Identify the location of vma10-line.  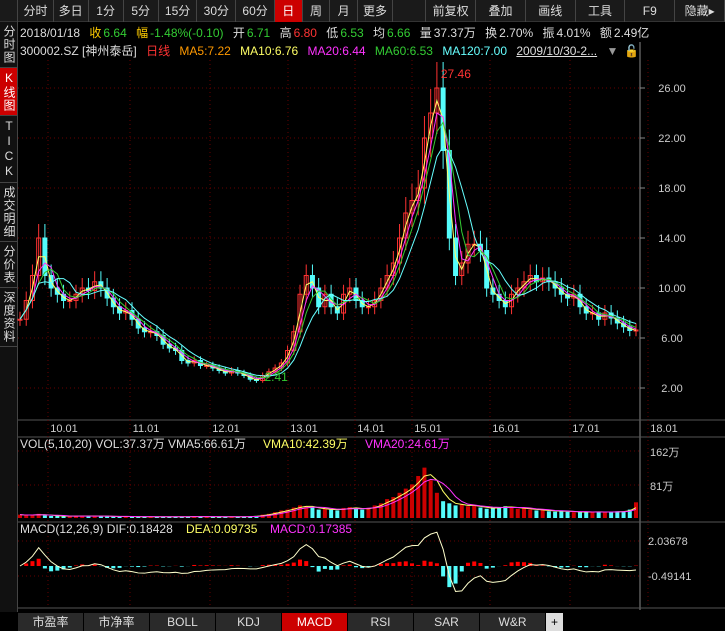
(328, 496).